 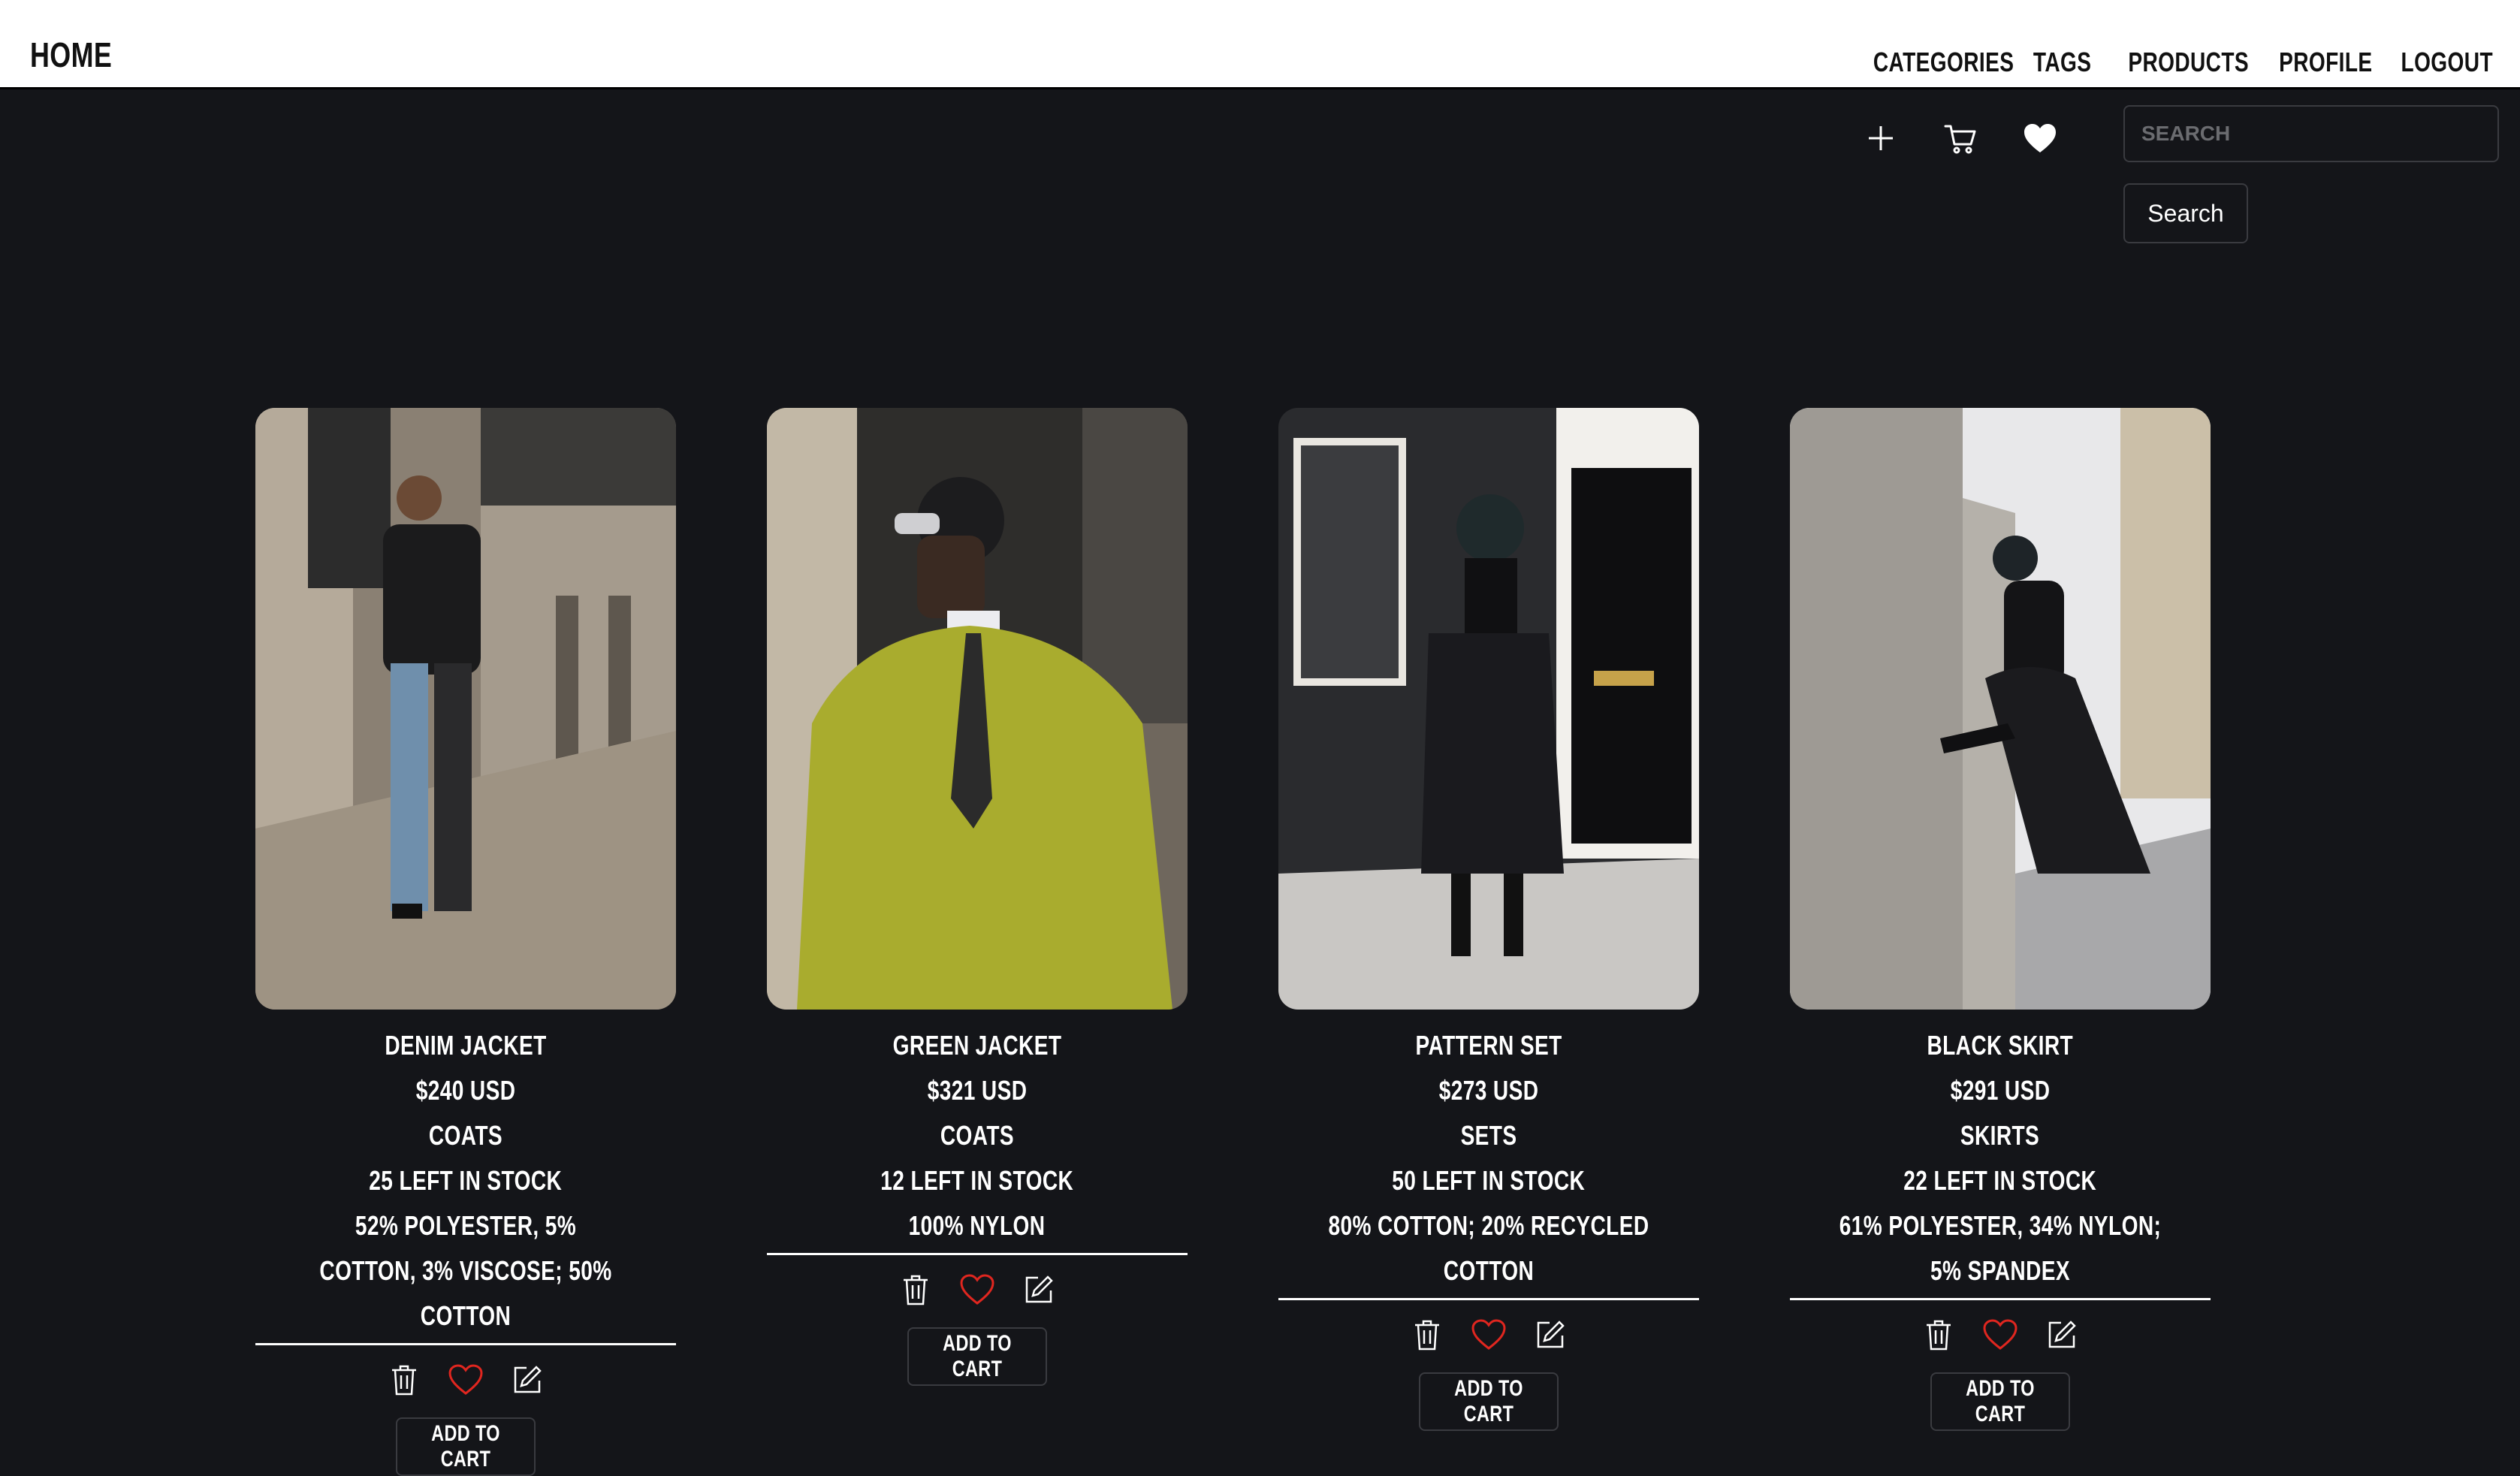 What do you see at coordinates (2311, 133) in the screenshot?
I see `search-input` at bounding box center [2311, 133].